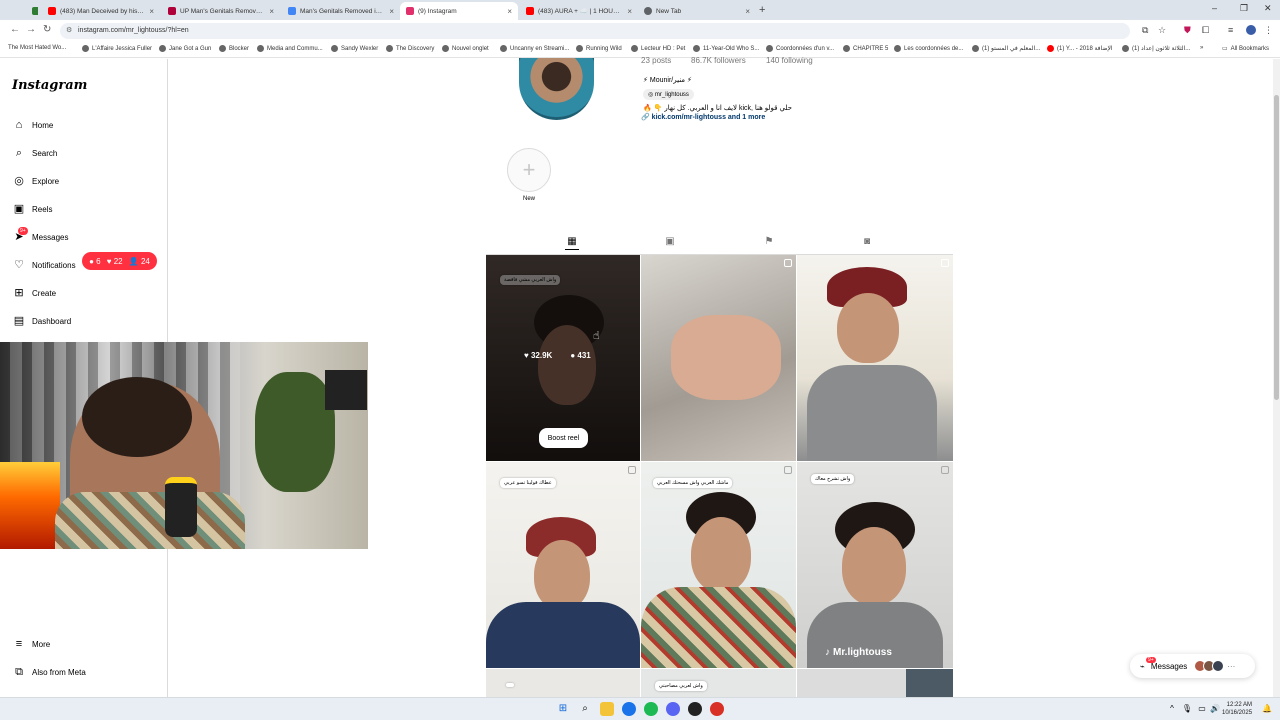 This screenshot has width=1280, height=720. I want to click on nav-notifications: ♡ Notifications, so click(44, 265).